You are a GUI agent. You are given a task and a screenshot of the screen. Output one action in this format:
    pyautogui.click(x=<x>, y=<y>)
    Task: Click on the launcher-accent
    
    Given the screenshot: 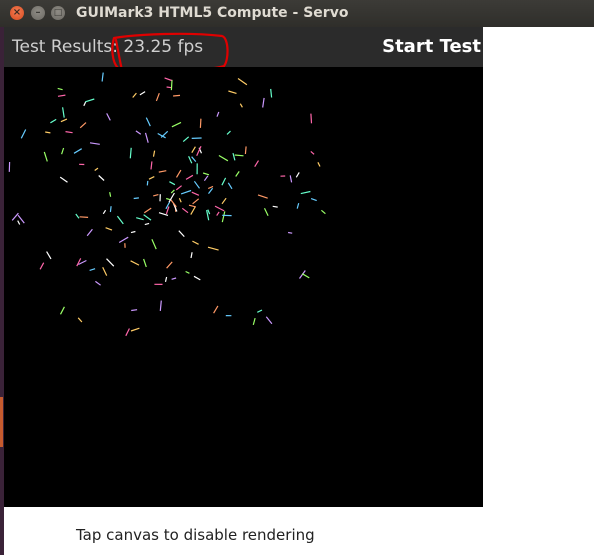 What is the action you would take?
    pyautogui.click(x=1, y=422)
    